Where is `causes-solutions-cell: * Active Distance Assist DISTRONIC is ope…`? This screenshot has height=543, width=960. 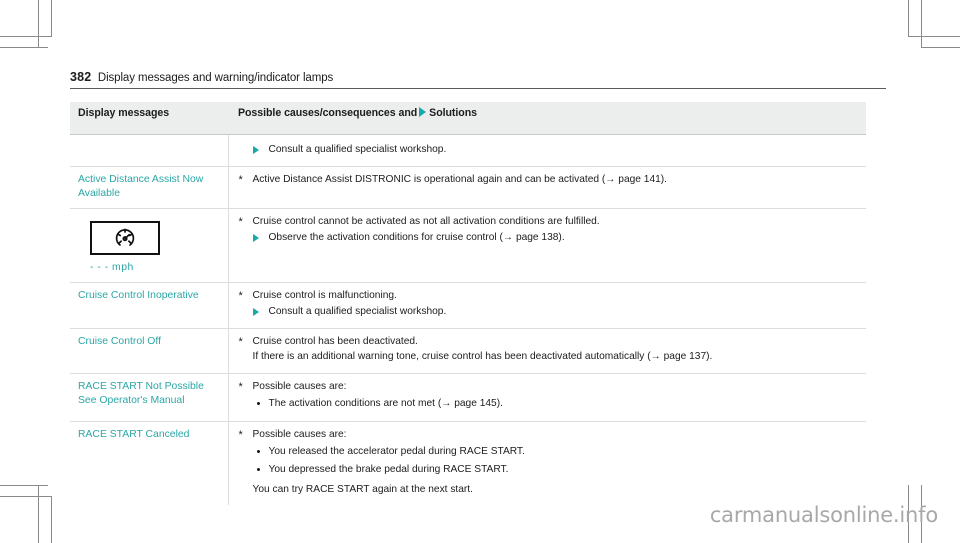 causes-solutions-cell: * Active Distance Assist DISTRONIC is ope… is located at coordinates (547, 187).